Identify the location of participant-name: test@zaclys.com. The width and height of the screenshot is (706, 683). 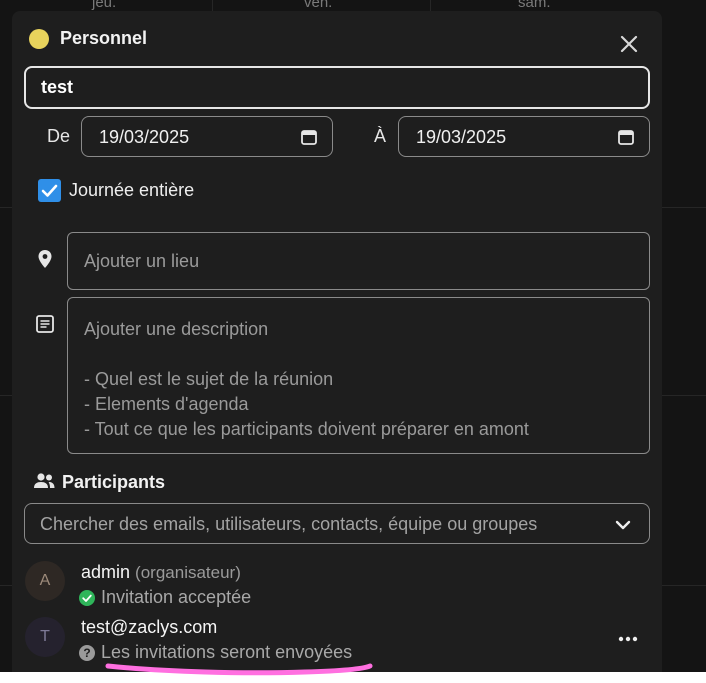
(149, 627).